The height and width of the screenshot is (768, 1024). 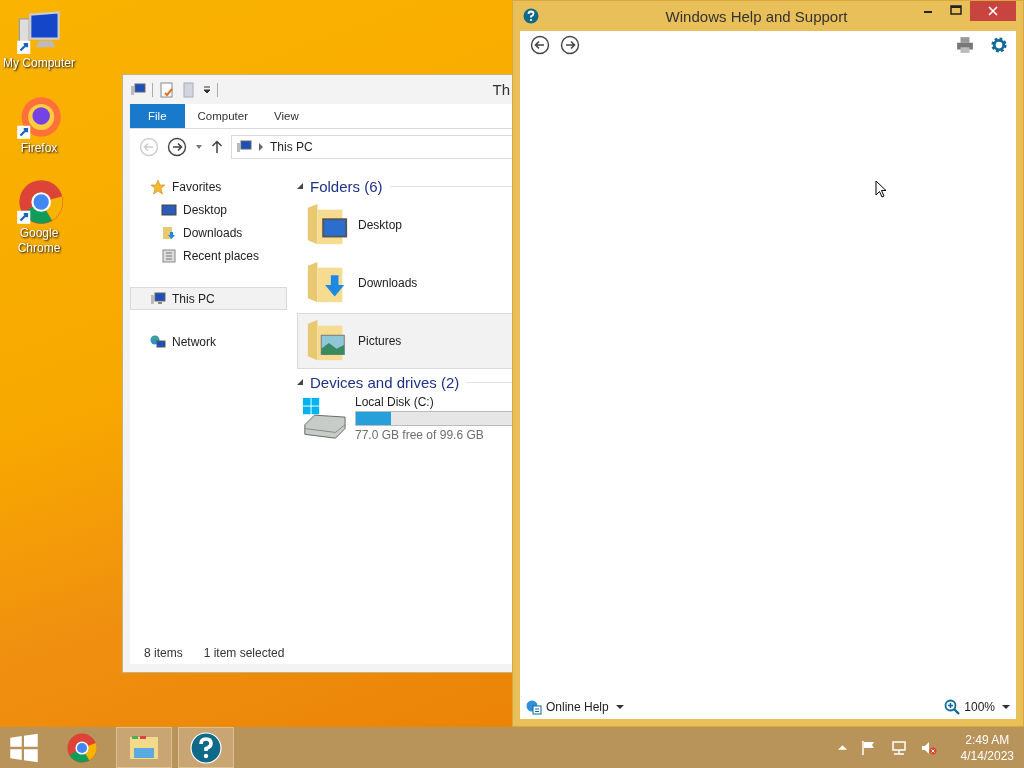 What do you see at coordinates (208, 341) in the screenshot?
I see `navigation-item: Network` at bounding box center [208, 341].